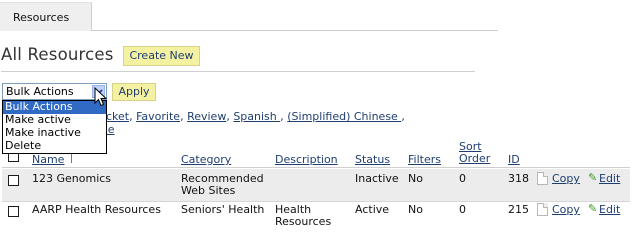 This screenshot has height=240, width=632. What do you see at coordinates (372, 209) in the screenshot?
I see `cell-status: Active` at bounding box center [372, 209].